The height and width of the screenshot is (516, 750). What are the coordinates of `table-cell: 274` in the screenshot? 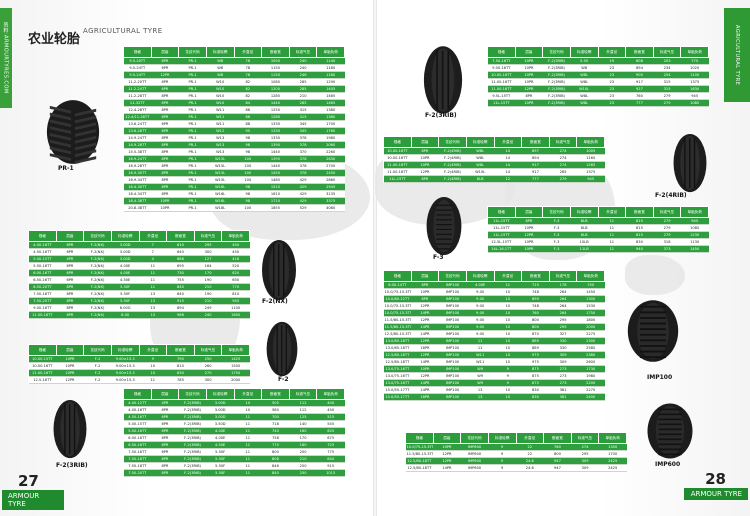 It's located at (563, 165).